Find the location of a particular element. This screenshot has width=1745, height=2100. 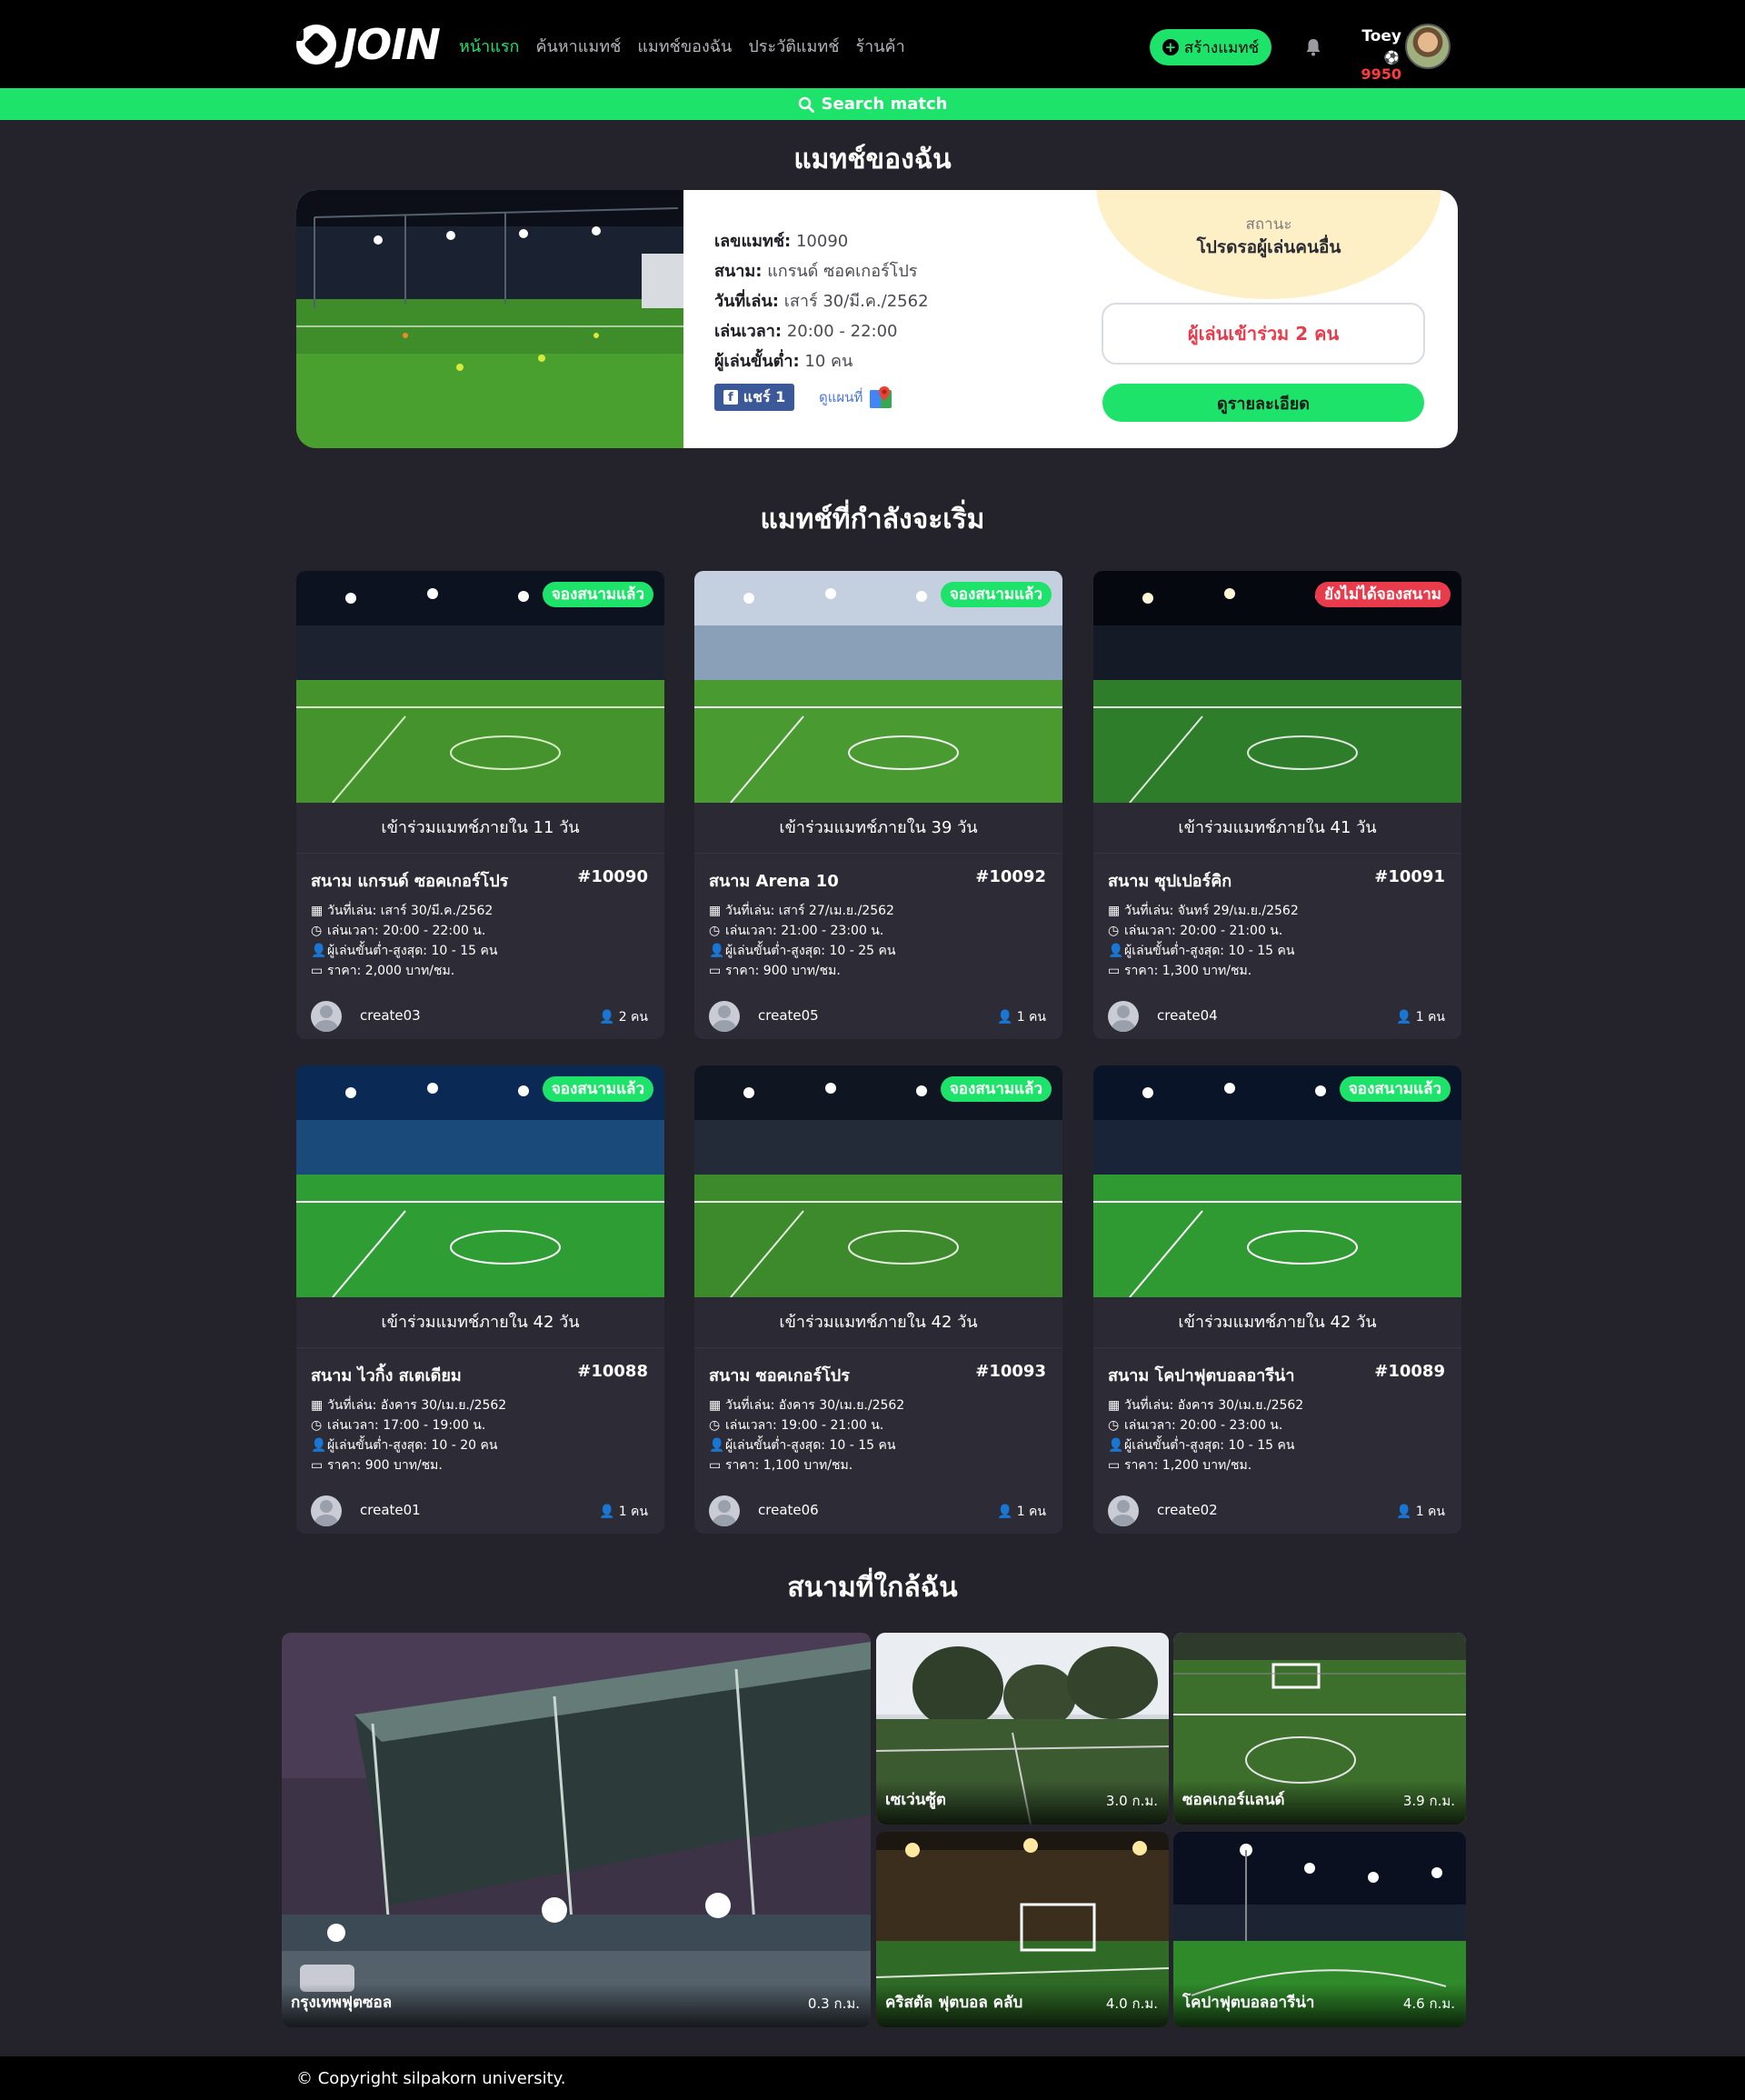

match-id: #10088 is located at coordinates (612, 1371).